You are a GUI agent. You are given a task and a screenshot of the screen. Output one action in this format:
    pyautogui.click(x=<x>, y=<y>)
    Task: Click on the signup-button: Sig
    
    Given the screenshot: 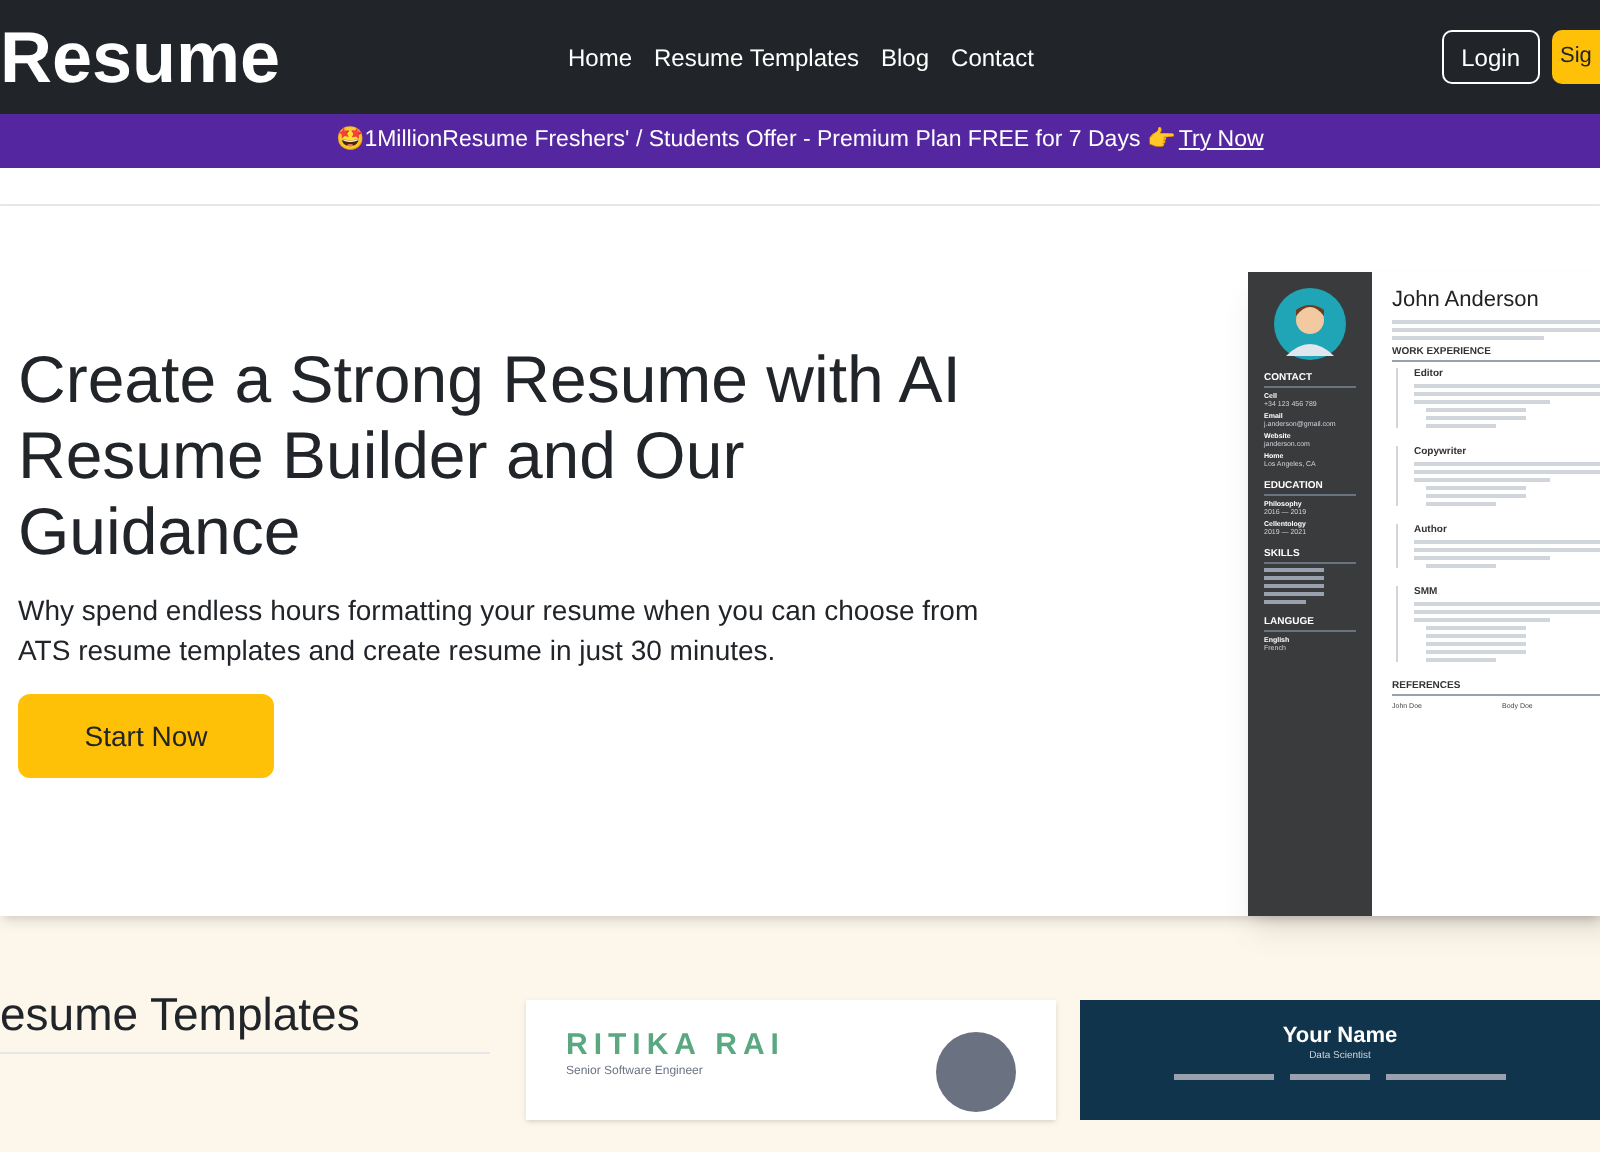 What is the action you would take?
    pyautogui.click(x=1576, y=57)
    